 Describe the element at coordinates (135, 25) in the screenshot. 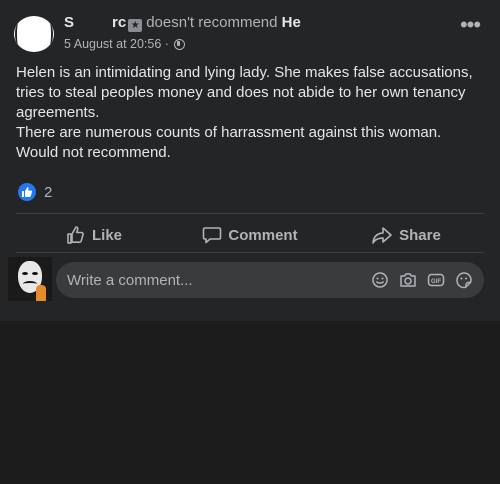

I see `star-badge-icon: ★` at that location.